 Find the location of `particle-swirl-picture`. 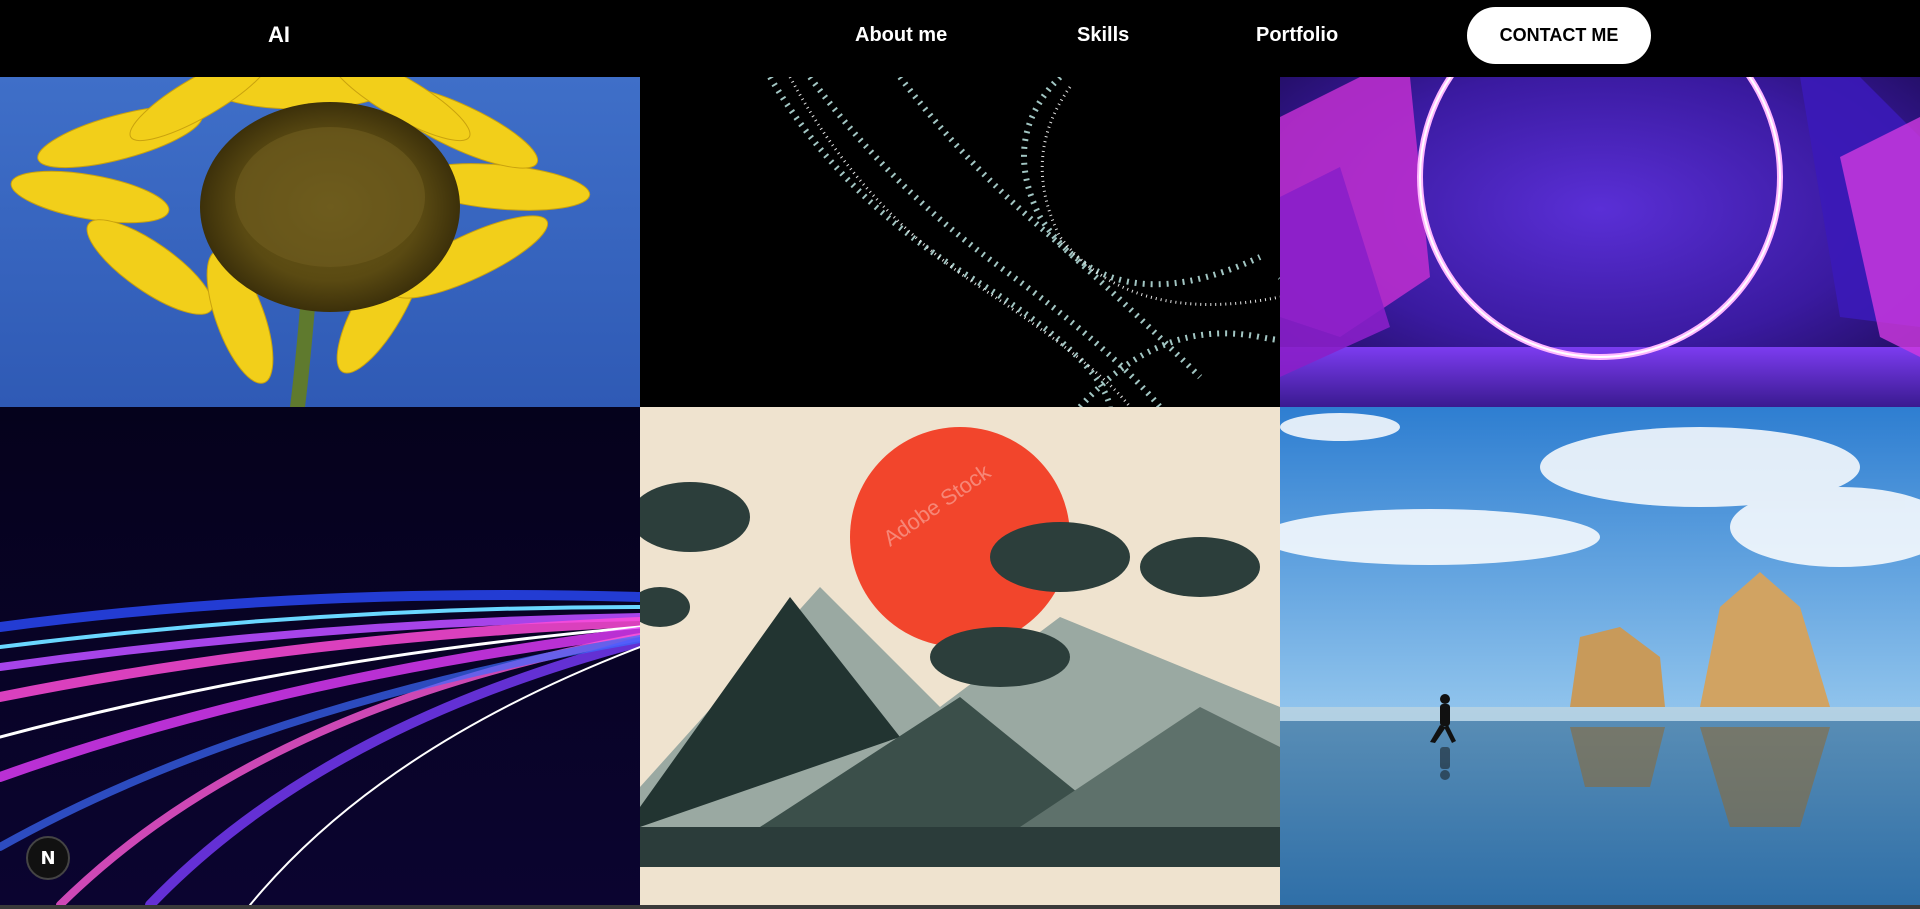

particle-swirl-picture is located at coordinates (960, 242).